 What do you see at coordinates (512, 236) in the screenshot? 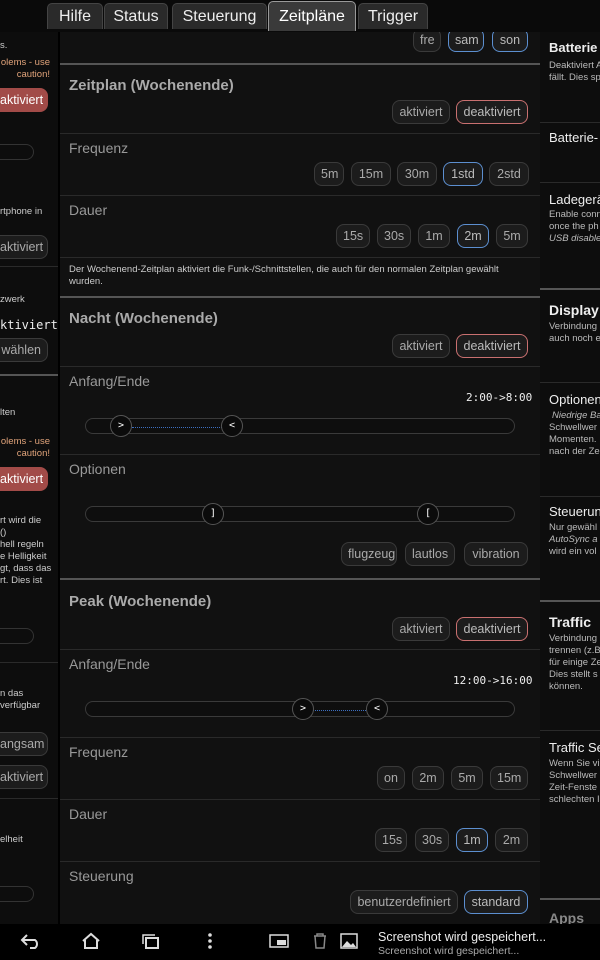
I see `duration-option-5m: 5m` at bounding box center [512, 236].